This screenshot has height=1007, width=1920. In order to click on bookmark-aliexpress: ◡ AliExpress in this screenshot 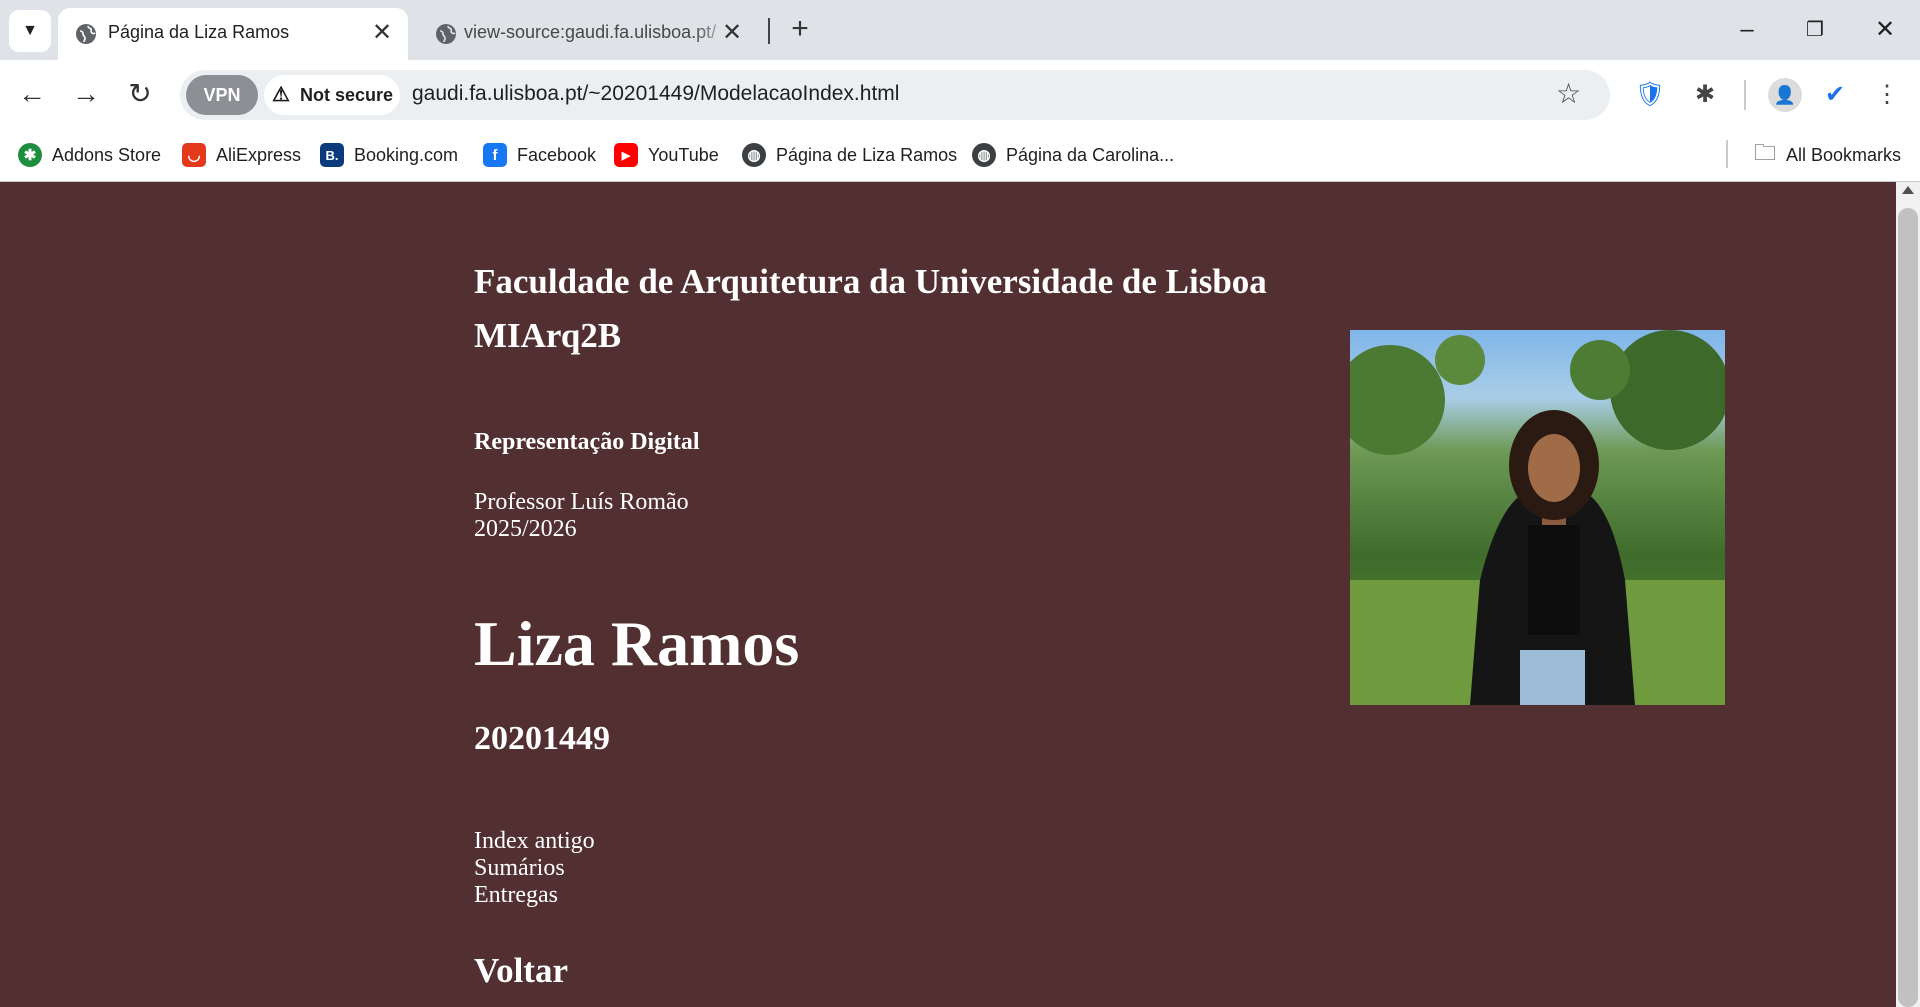, I will do `click(241, 155)`.